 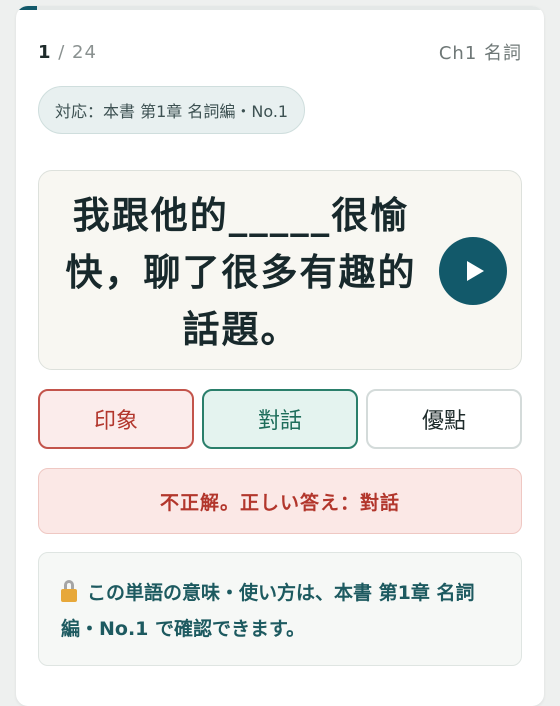 I want to click on answer-choices: 印象 對話 優點, so click(x=280, y=419).